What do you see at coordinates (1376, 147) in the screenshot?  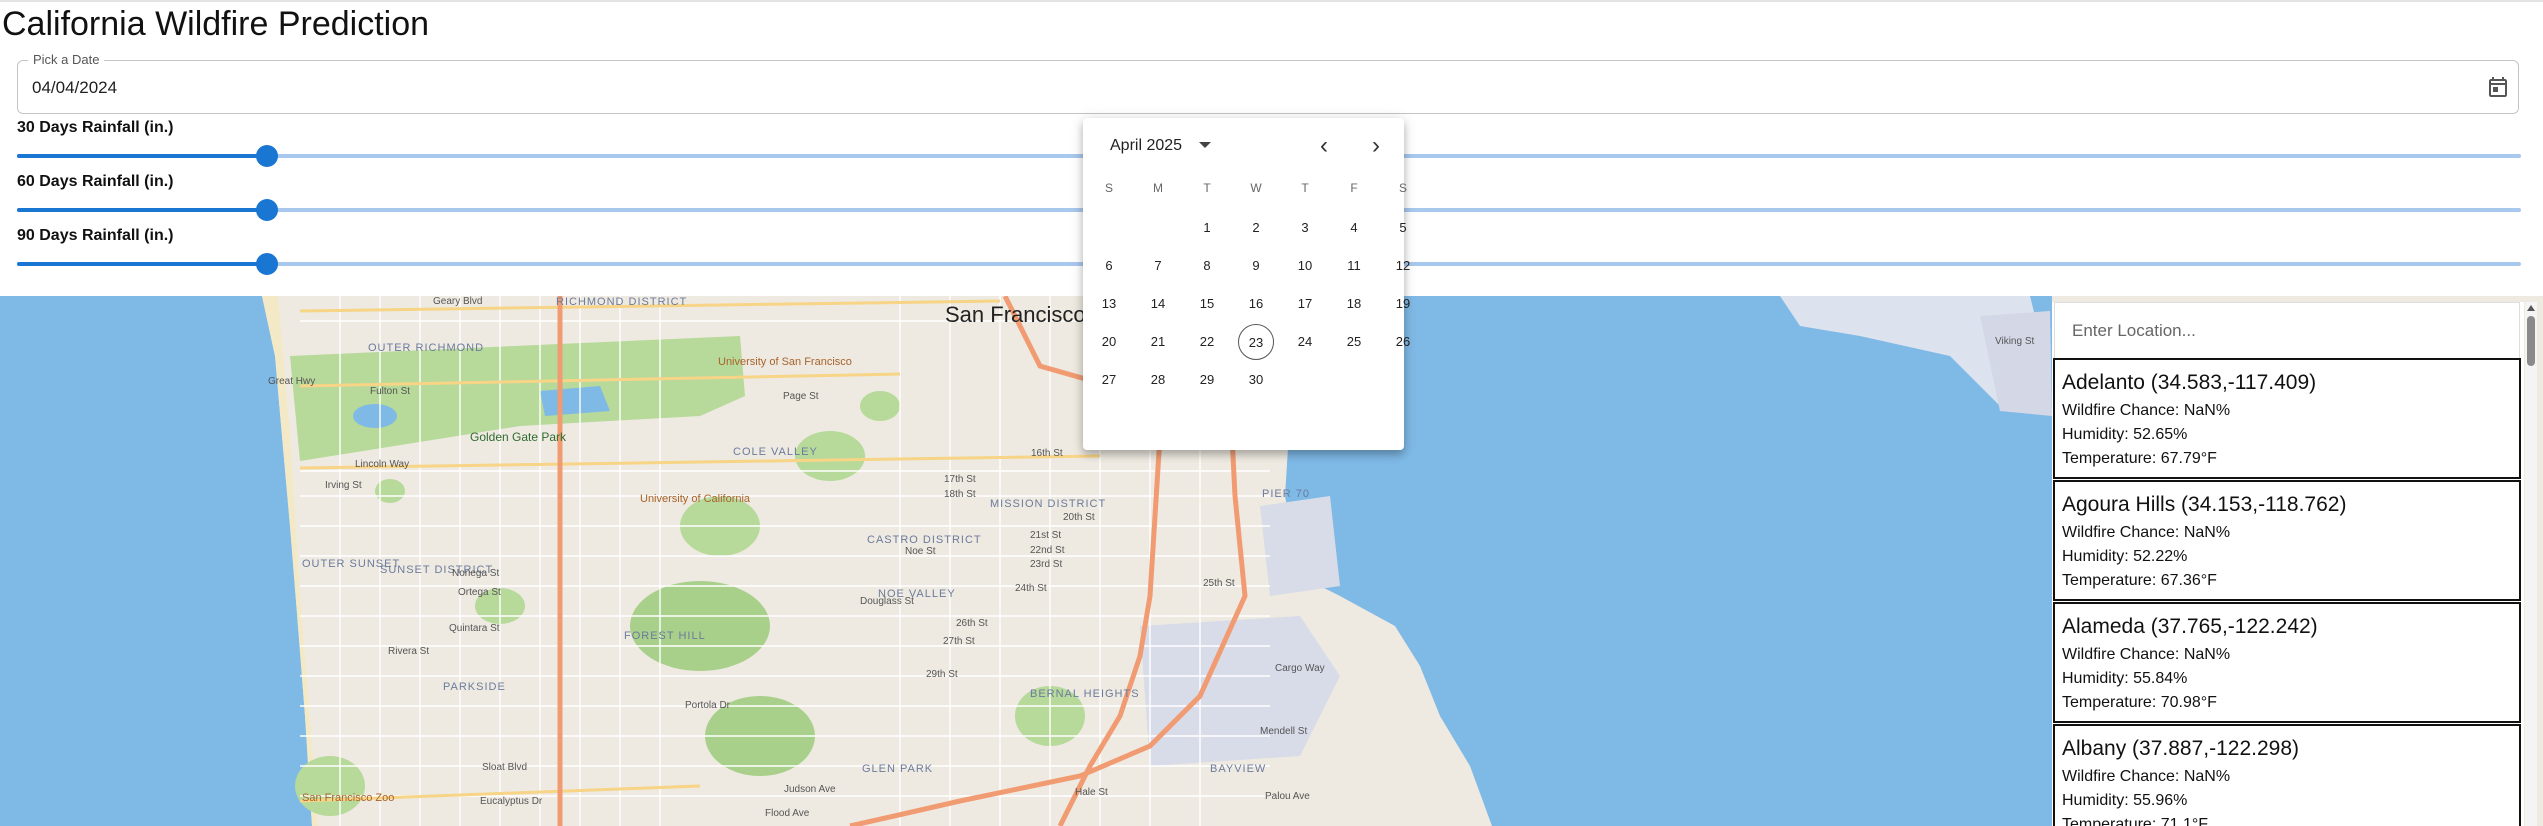 I see `next-month-icon: ›` at bounding box center [1376, 147].